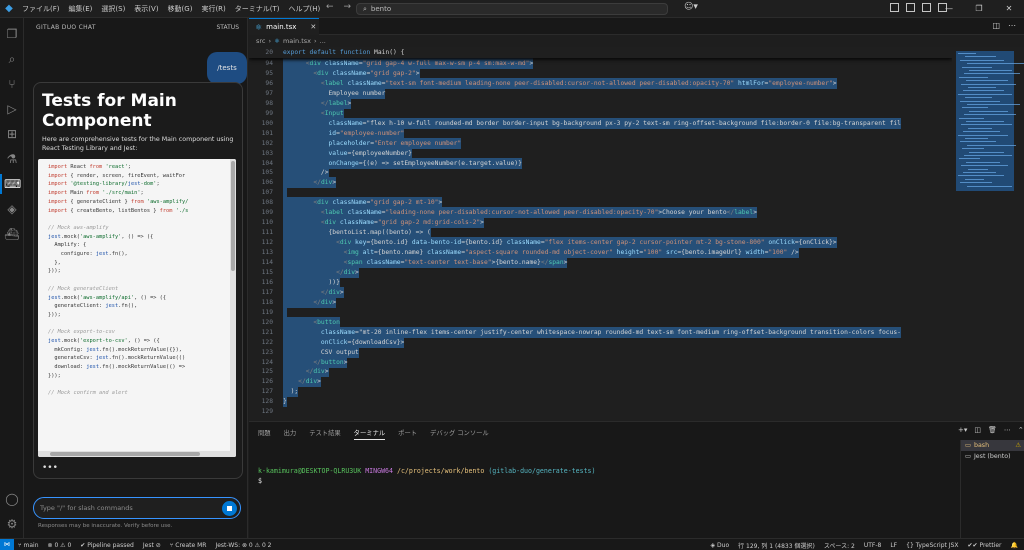 This screenshot has width=1024, height=550. What do you see at coordinates (981, 445) in the screenshot?
I see `terminal-label: bash` at bounding box center [981, 445].